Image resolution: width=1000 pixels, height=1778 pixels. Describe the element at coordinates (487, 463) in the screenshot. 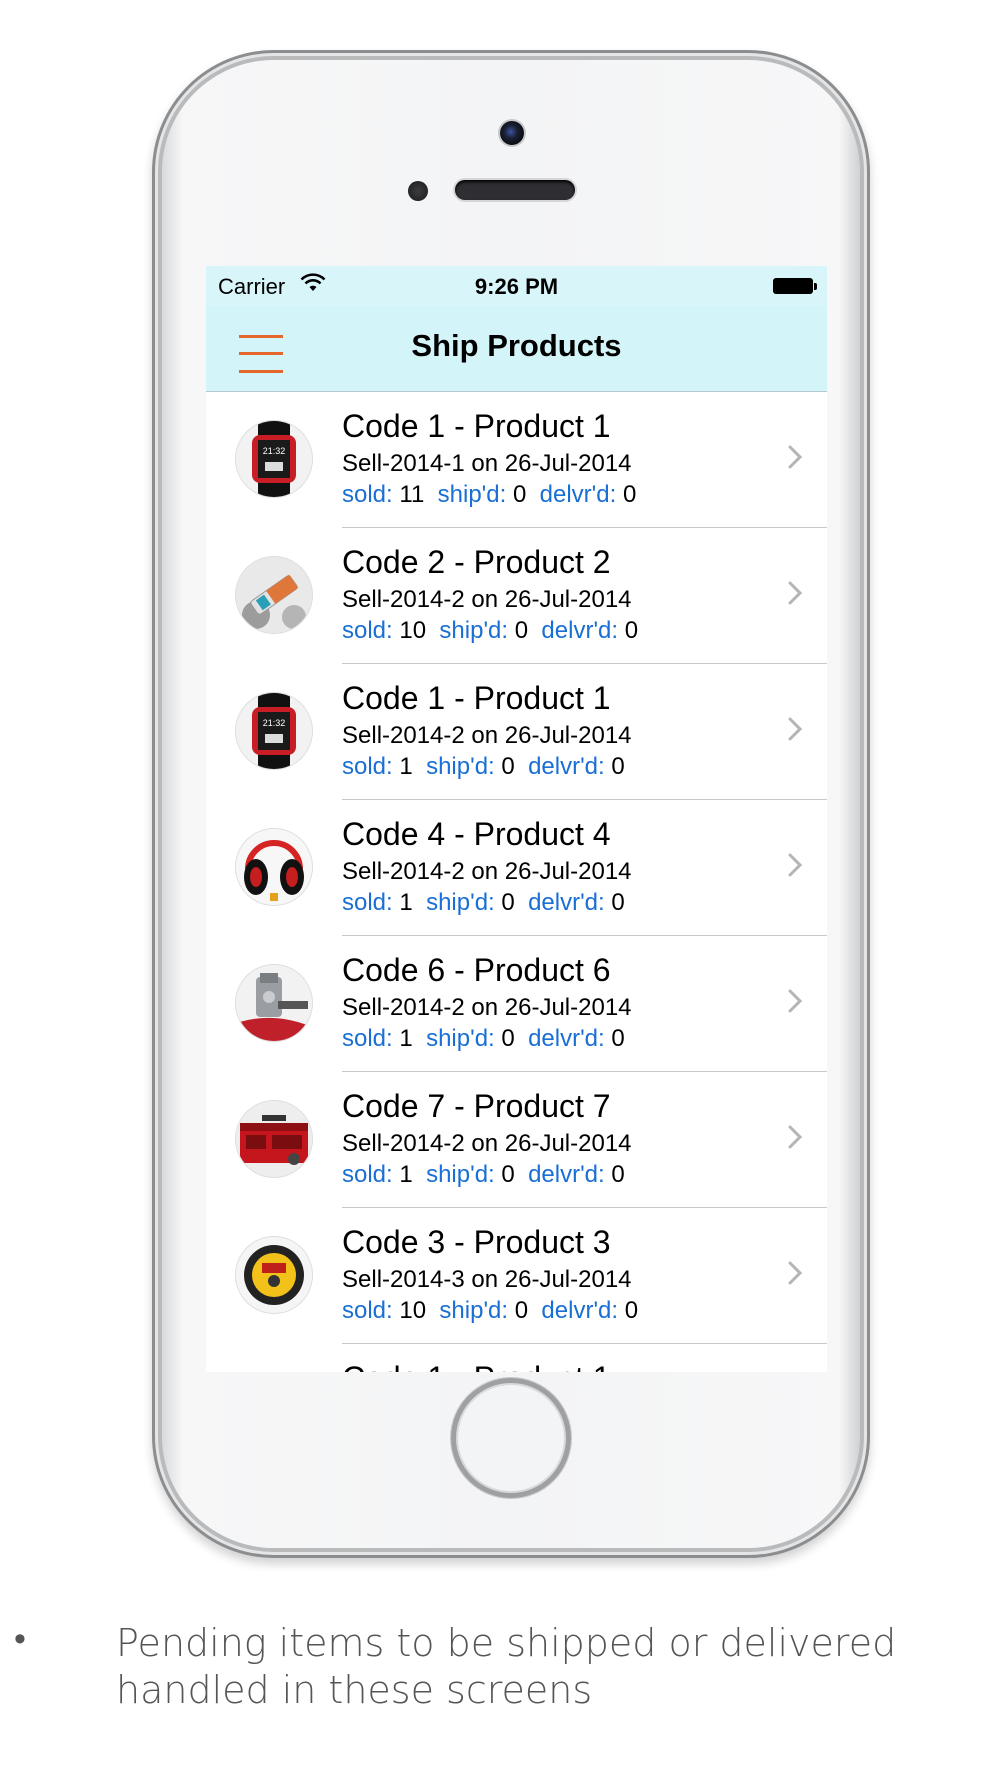

I see `sale-info: Sell-2014-1 on 26-Jul-2014` at that location.